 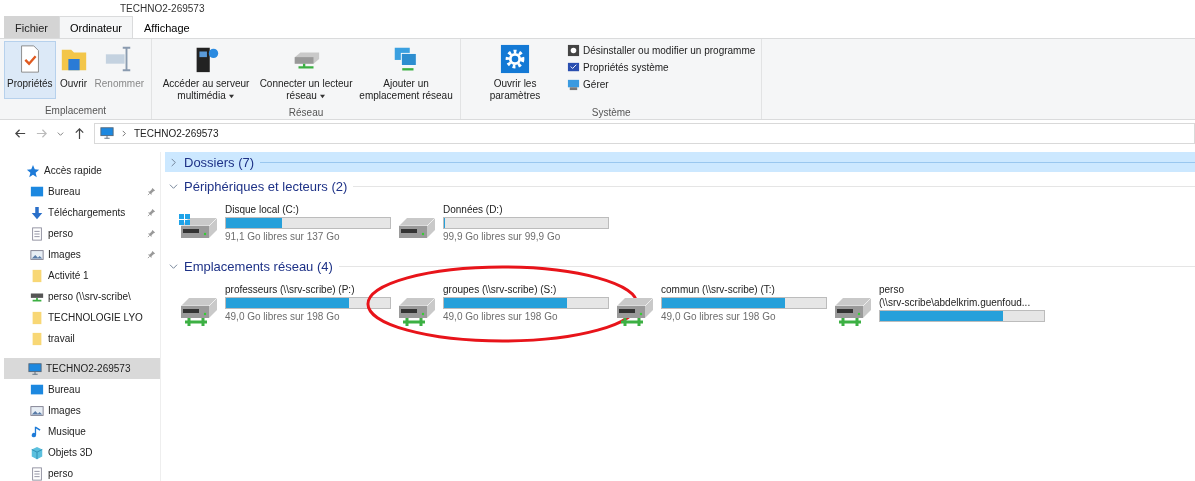 What do you see at coordinates (167, 27) in the screenshot?
I see `ribbon-tab: Affichage` at bounding box center [167, 27].